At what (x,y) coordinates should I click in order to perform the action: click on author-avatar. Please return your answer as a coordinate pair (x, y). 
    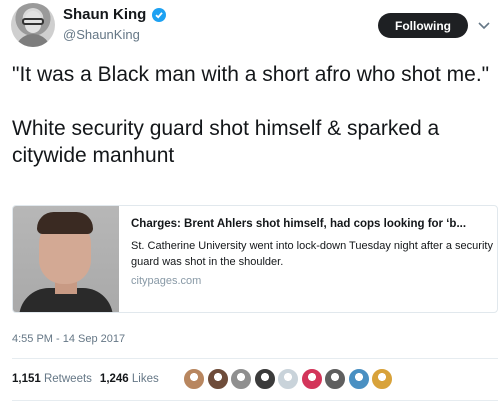
    Looking at the image, I should click on (33, 25).